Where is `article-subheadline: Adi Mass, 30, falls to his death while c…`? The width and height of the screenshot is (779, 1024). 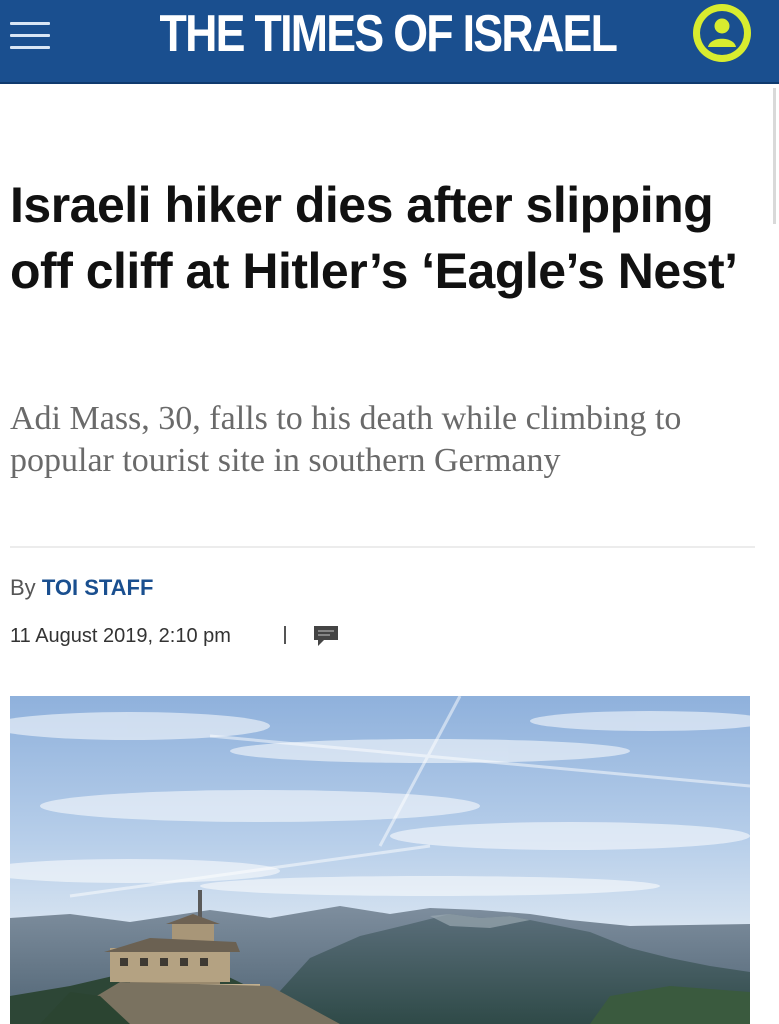 article-subheadline: Adi Mass, 30, falls to his death while c… is located at coordinates (346, 439).